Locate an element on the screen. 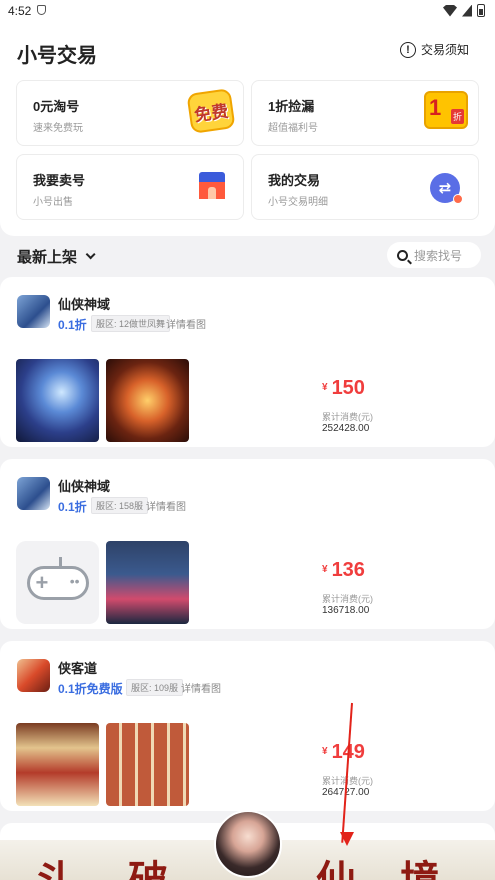 The image size is (495, 880). search-icon is located at coordinates (402, 255).